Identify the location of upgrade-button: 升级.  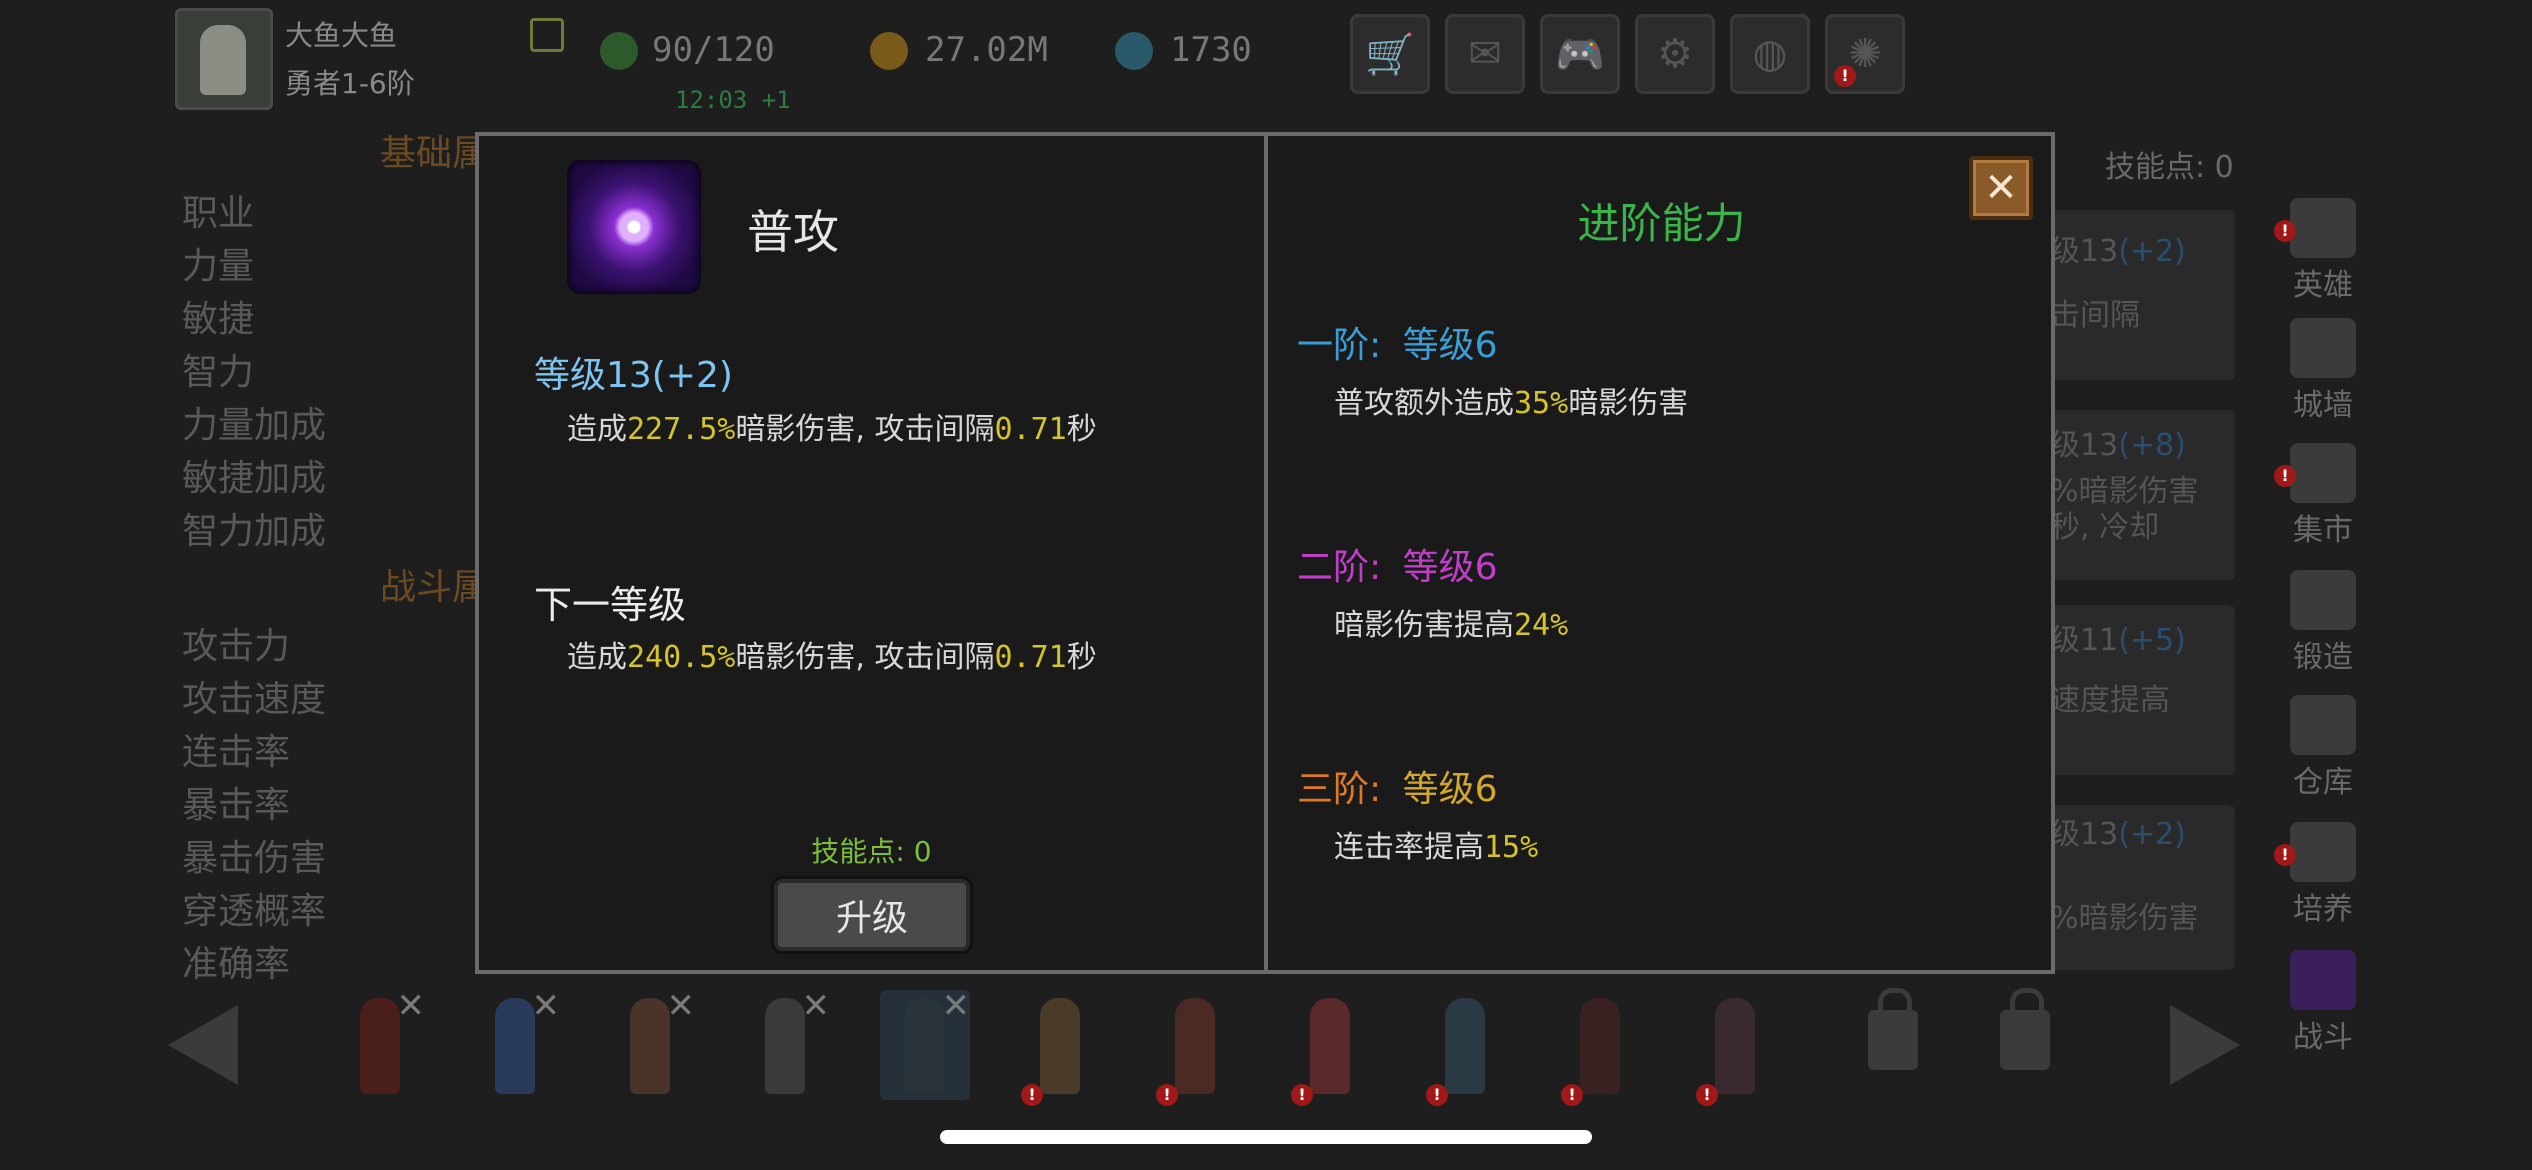
(872, 915).